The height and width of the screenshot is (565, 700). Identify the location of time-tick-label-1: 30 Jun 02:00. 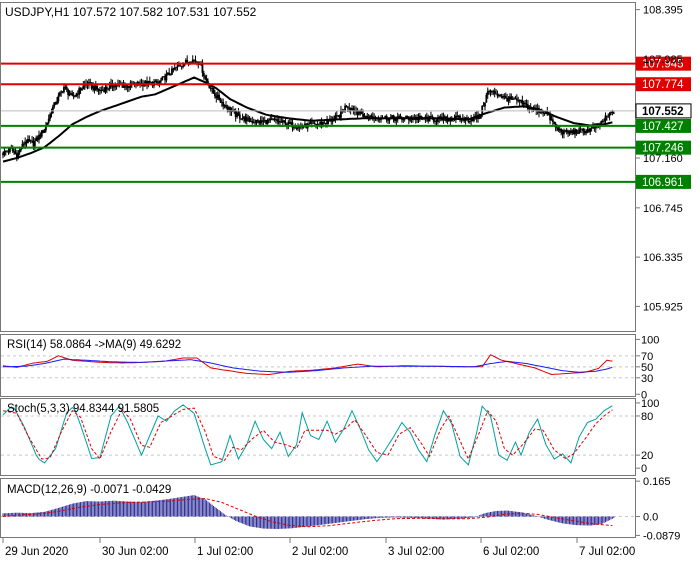
(135, 552).